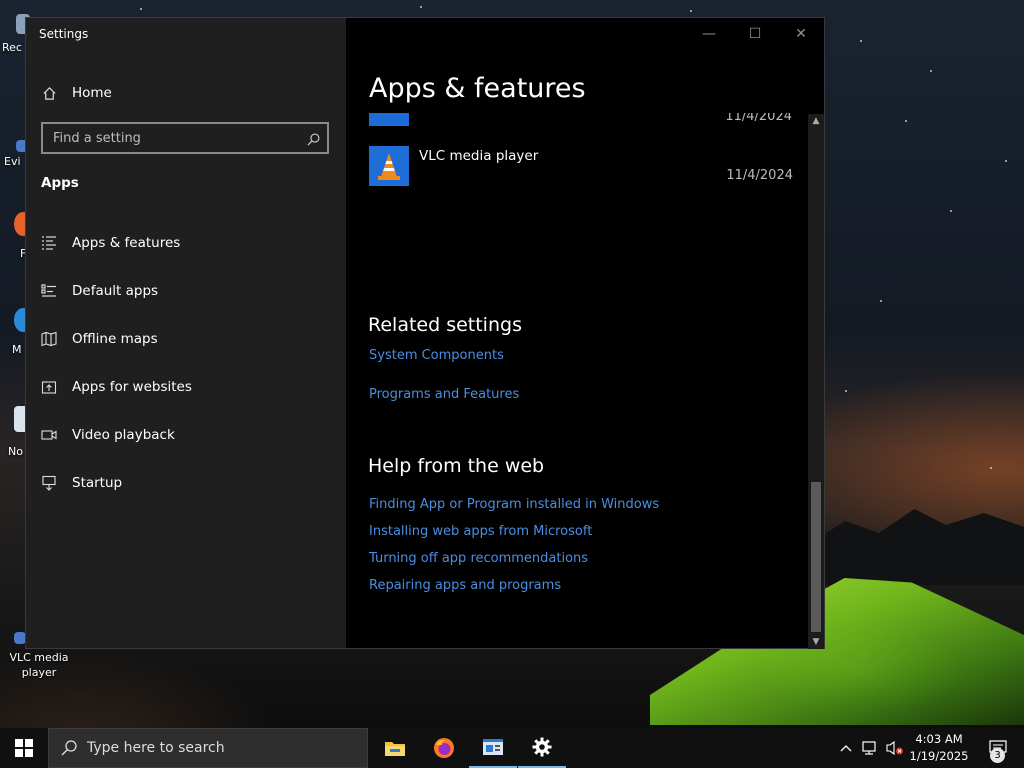  I want to click on file-explorer-icon, so click(395, 749).